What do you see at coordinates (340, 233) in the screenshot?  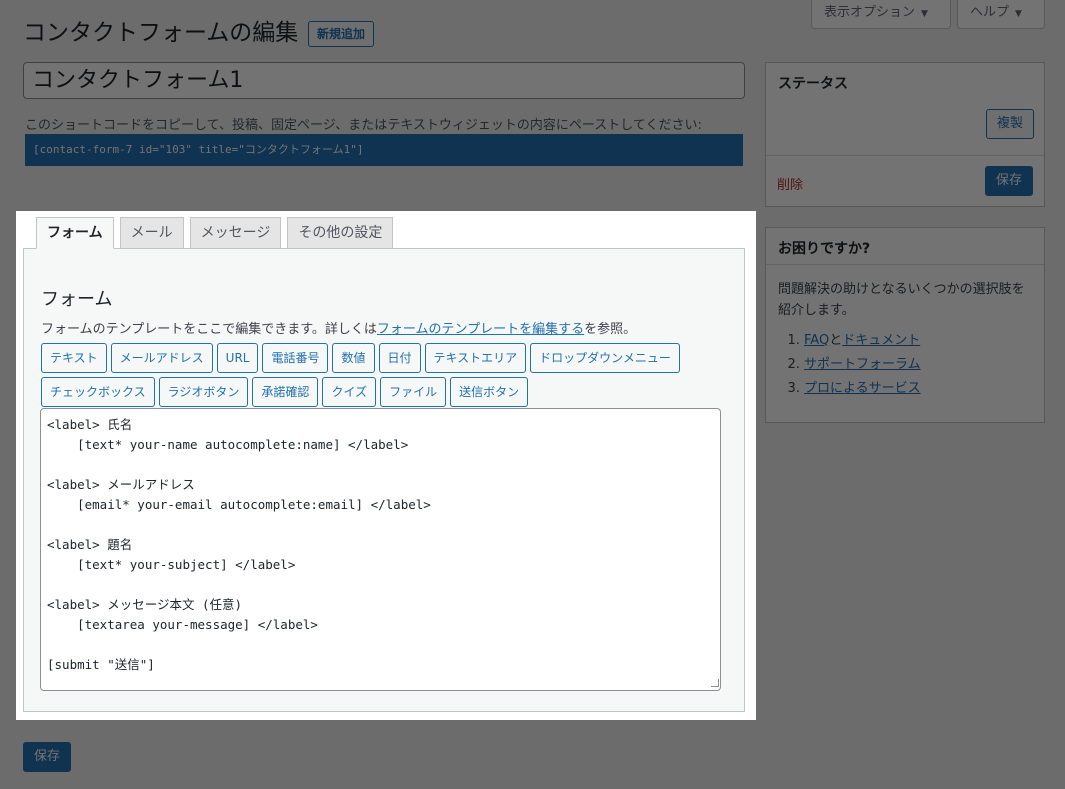 I see `tab-additional-settings: その他の設定` at bounding box center [340, 233].